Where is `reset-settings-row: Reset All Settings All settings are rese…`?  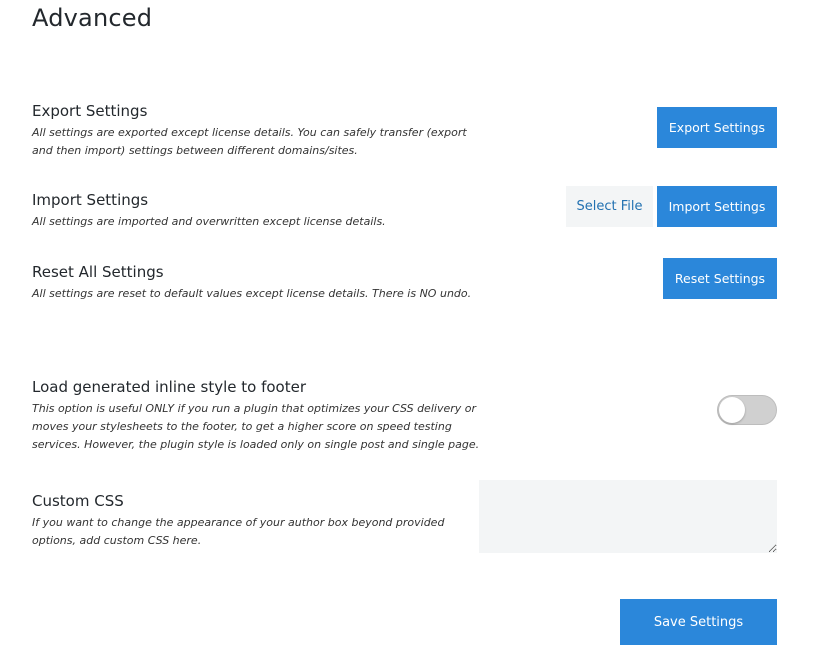 reset-settings-row: Reset All Settings All settings are rese… is located at coordinates (251, 283).